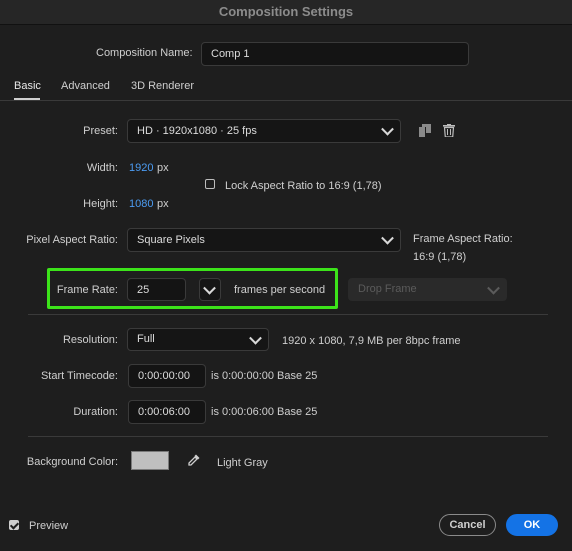 This screenshot has height=551, width=572. What do you see at coordinates (440, 257) in the screenshot?
I see `frame-aspect-value: 16:9 (1,78)` at bounding box center [440, 257].